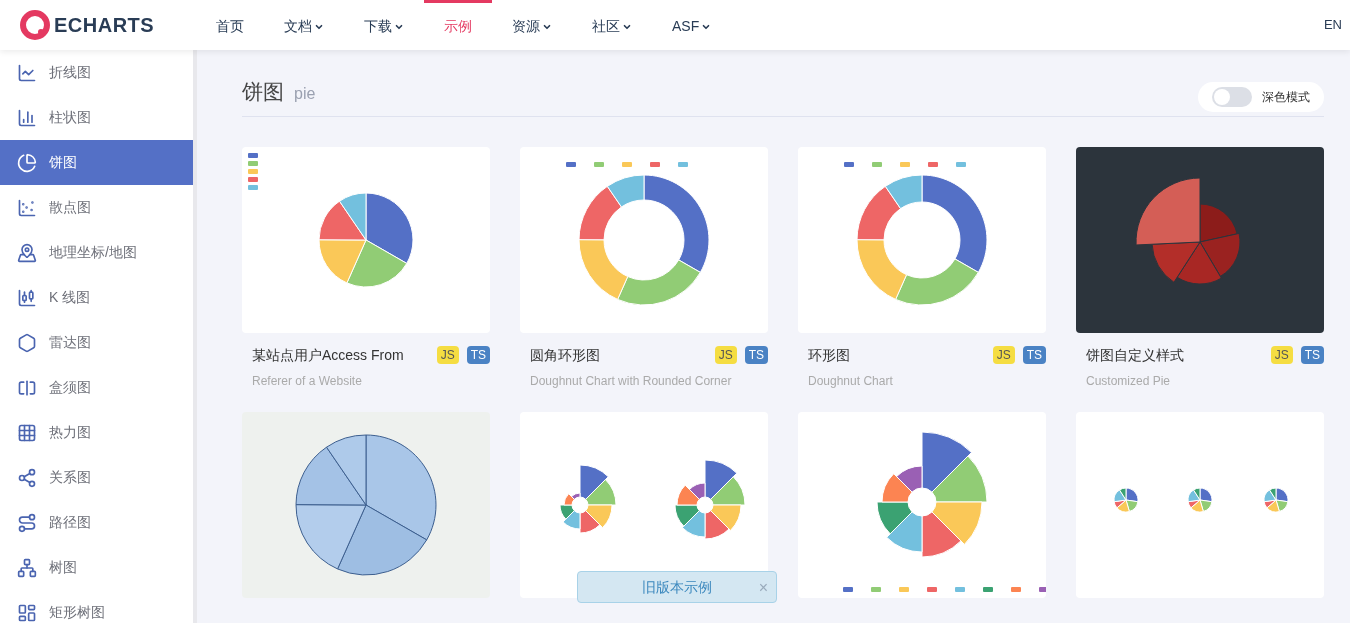 This screenshot has width=1350, height=623. I want to click on logo-text: ECHARTS, so click(104, 25).